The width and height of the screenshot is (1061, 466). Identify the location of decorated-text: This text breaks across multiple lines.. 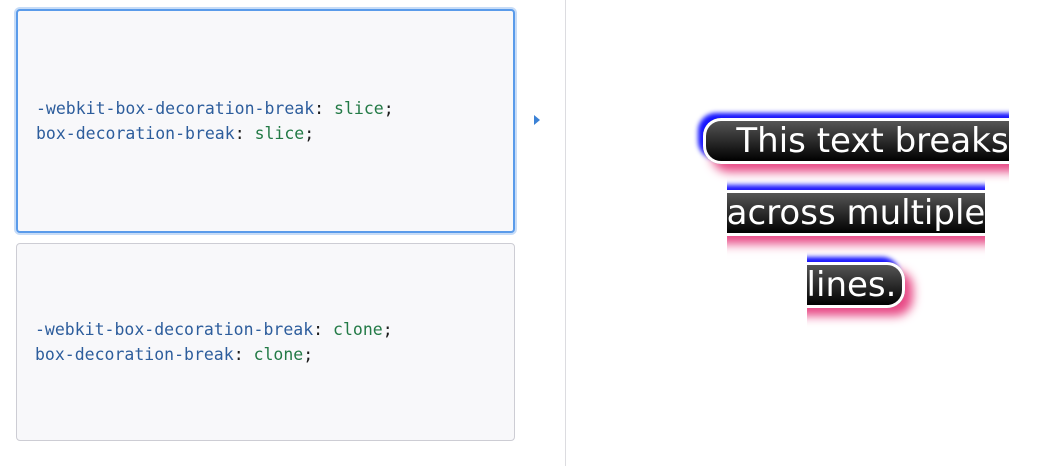
(856, 213).